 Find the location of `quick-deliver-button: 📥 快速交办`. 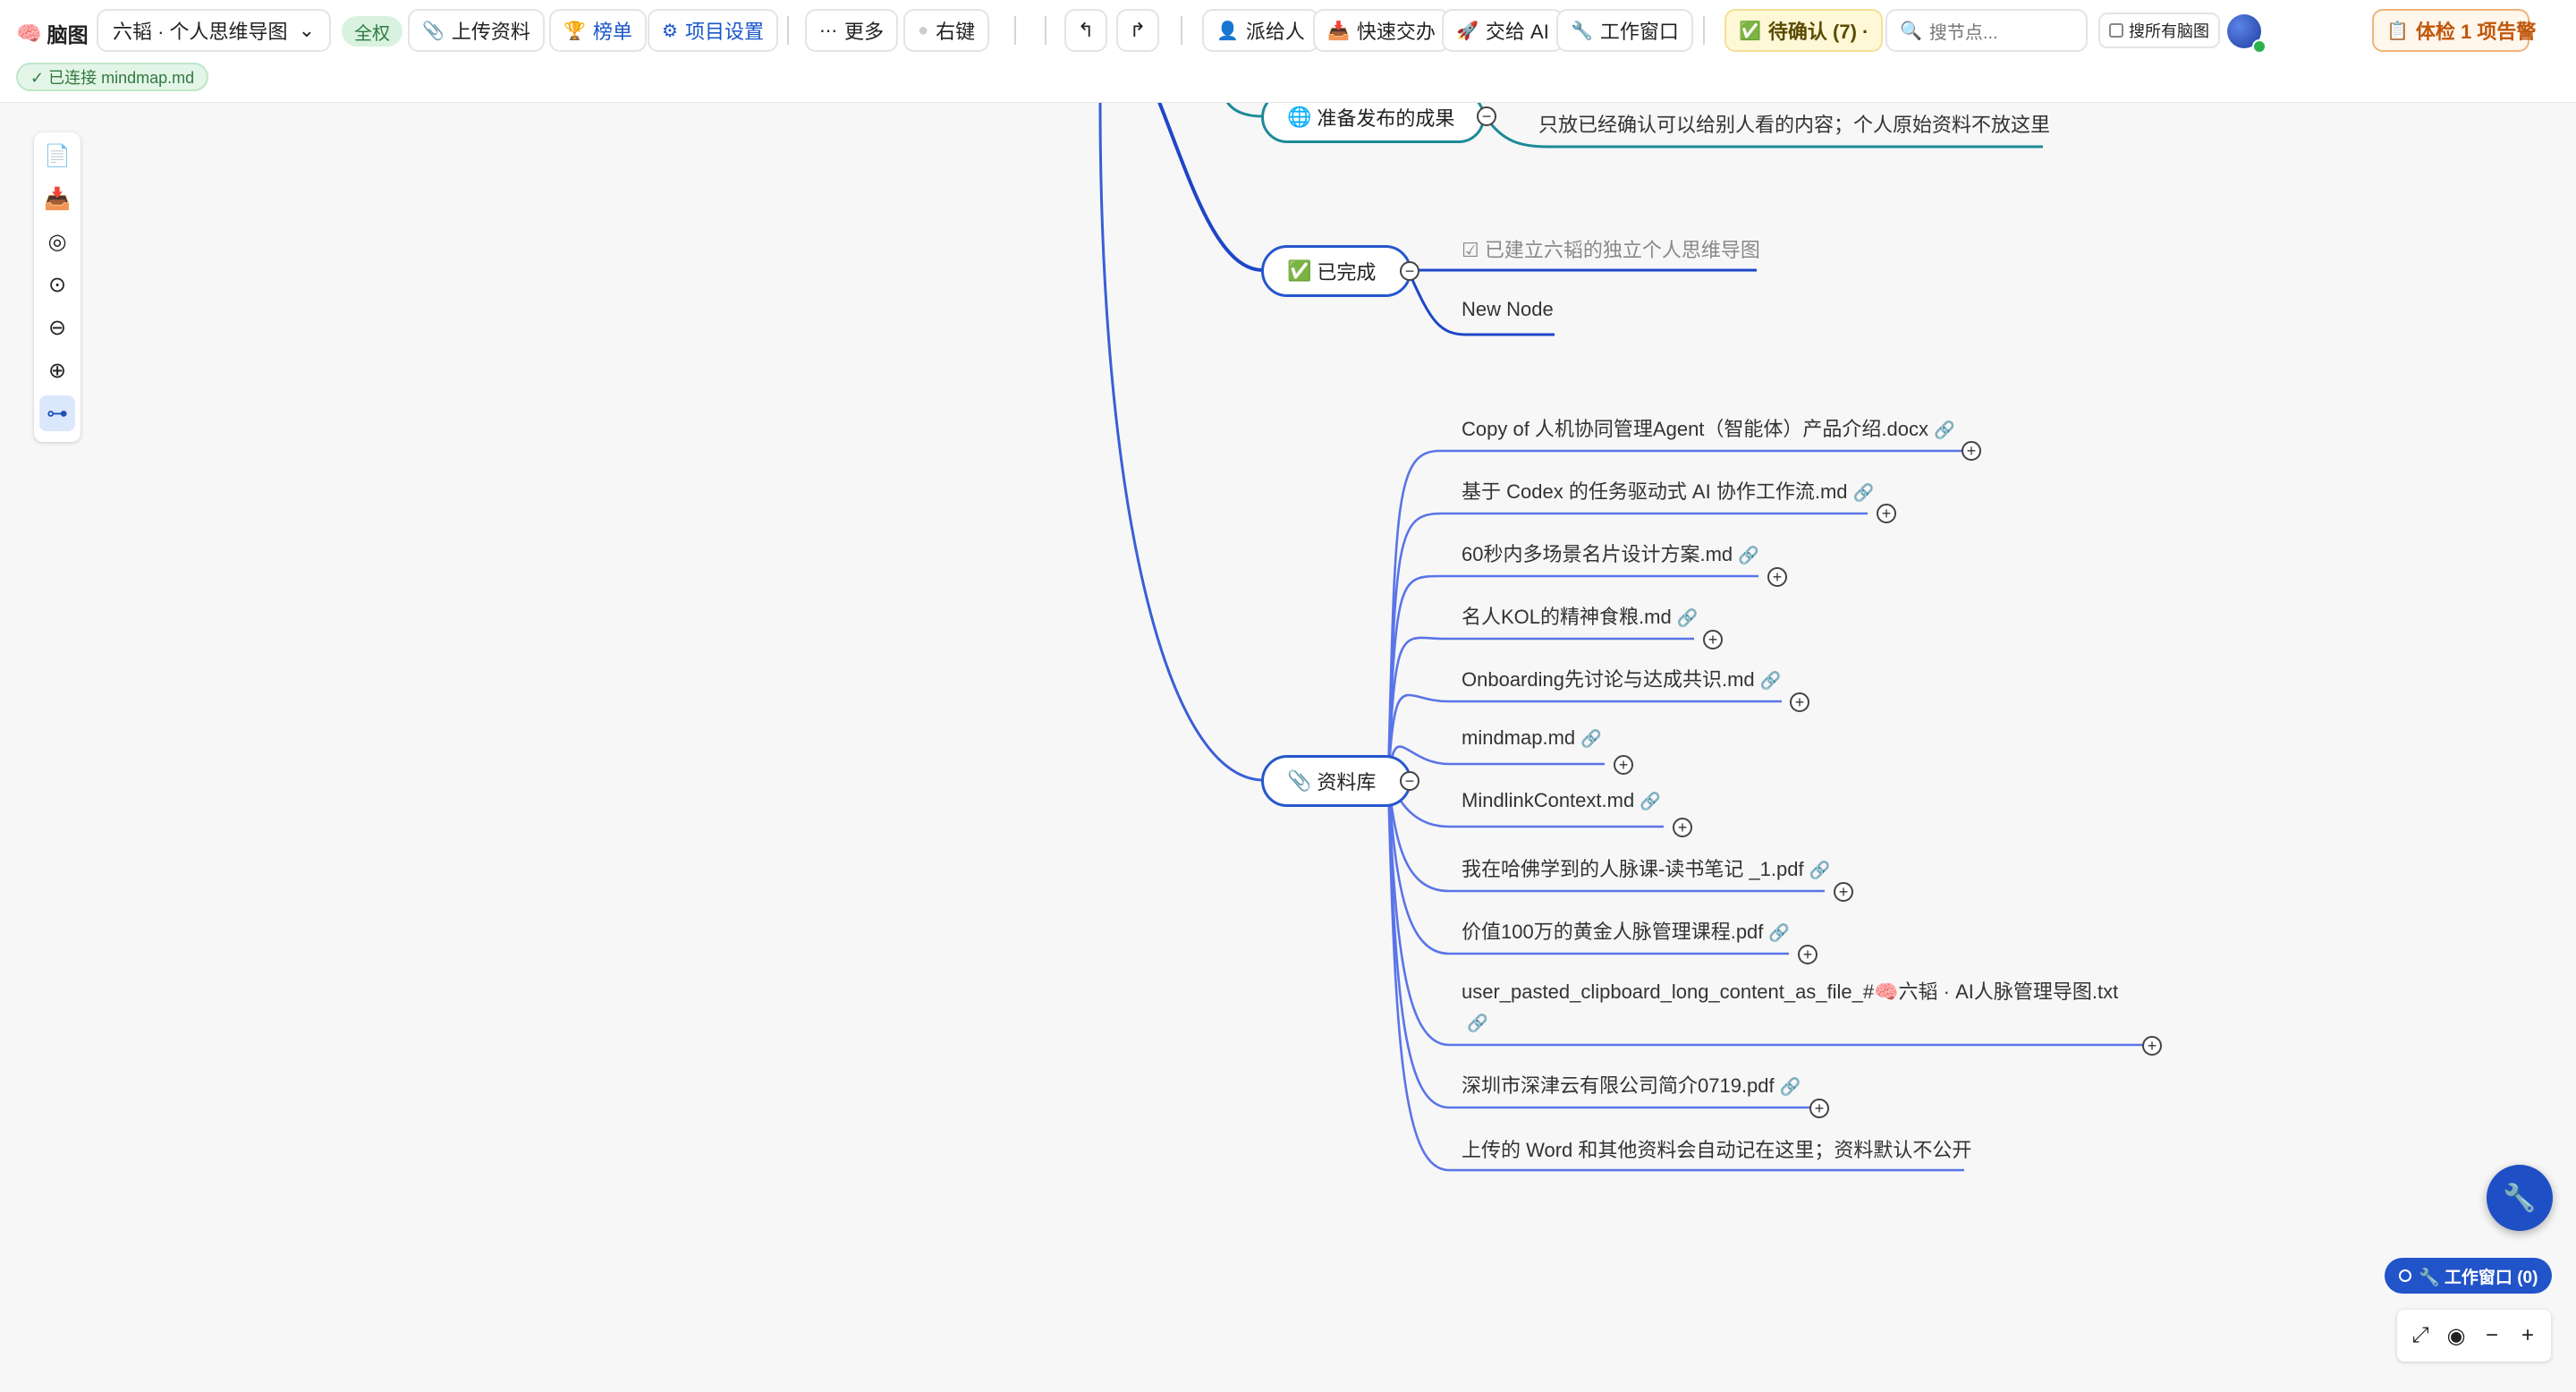

quick-deliver-button: 📥 快速交办 is located at coordinates (1381, 30).